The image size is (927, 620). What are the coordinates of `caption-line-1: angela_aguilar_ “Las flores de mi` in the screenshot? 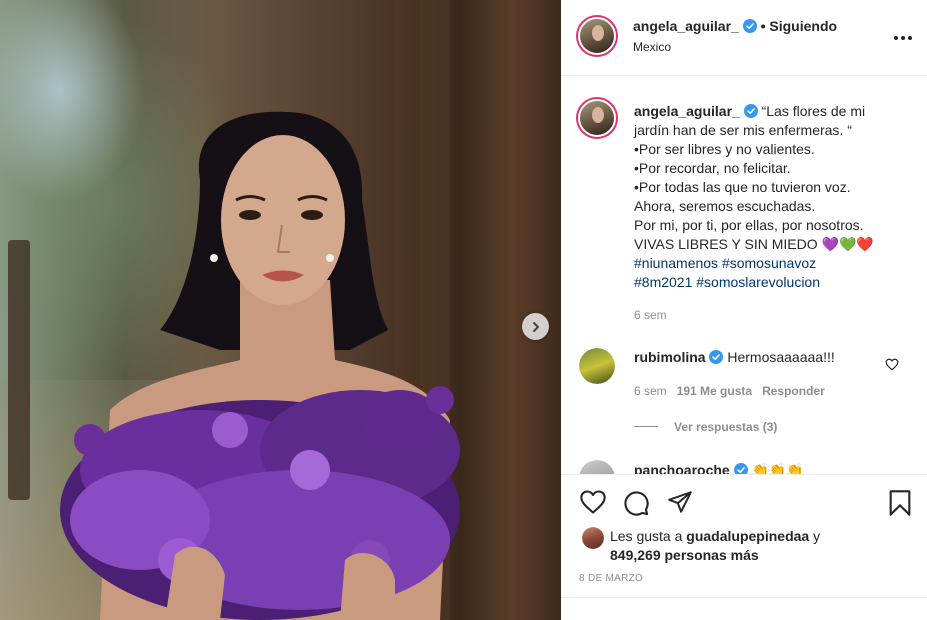 It's located at (774, 111).